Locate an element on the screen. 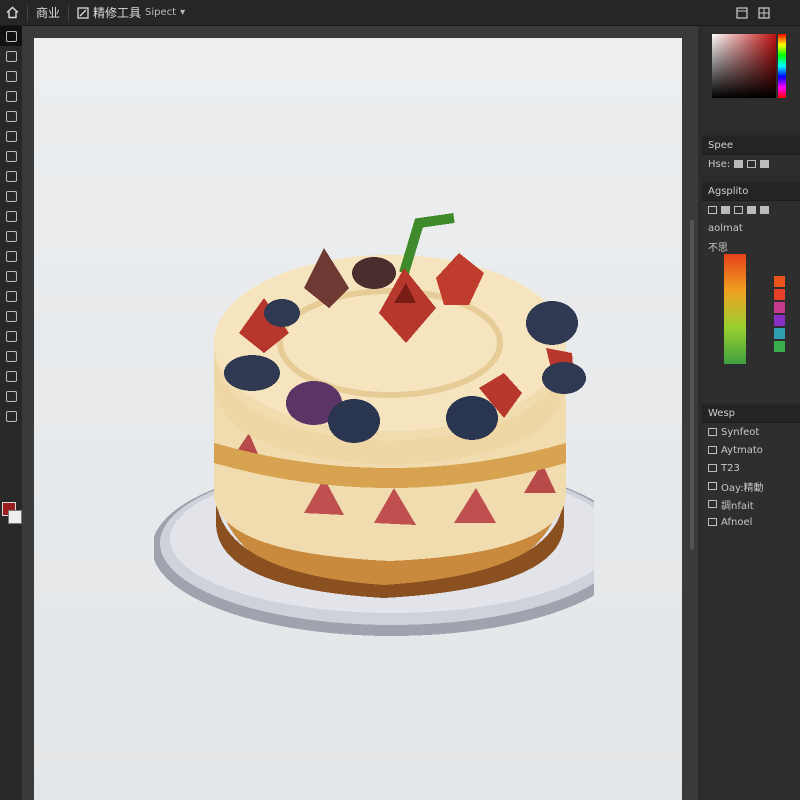  tool-gradient is located at coordinates (11, 196).